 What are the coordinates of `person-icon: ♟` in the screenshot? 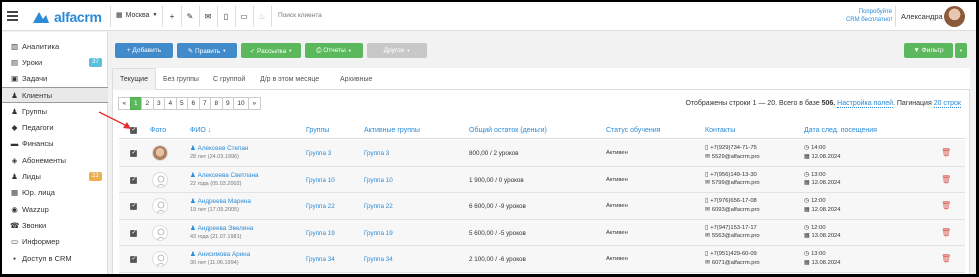 It's located at (193, 201).